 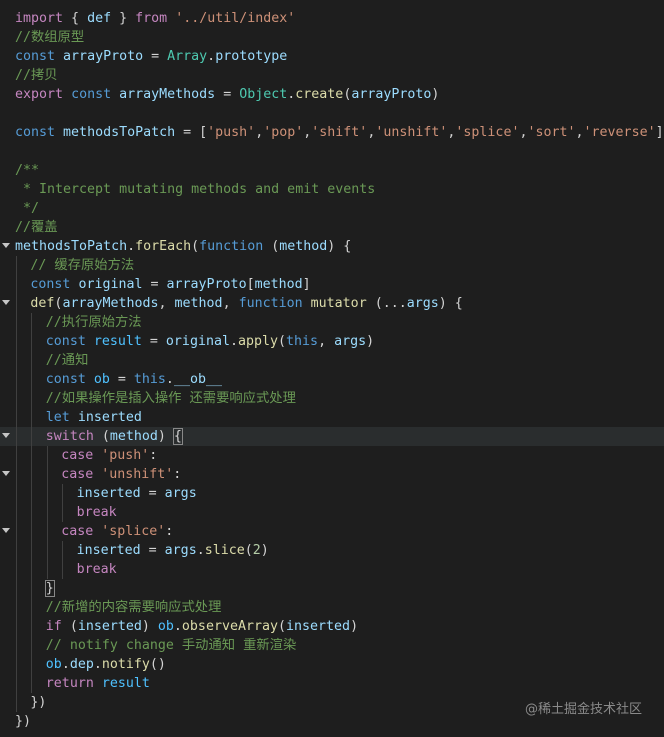 I want to click on code-line: //拷贝, so click(x=332, y=75).